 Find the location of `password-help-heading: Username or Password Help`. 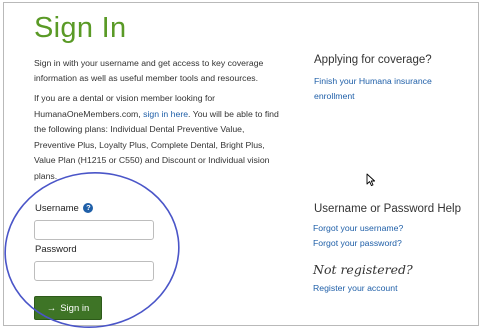

password-help-heading: Username or Password Help is located at coordinates (388, 209).